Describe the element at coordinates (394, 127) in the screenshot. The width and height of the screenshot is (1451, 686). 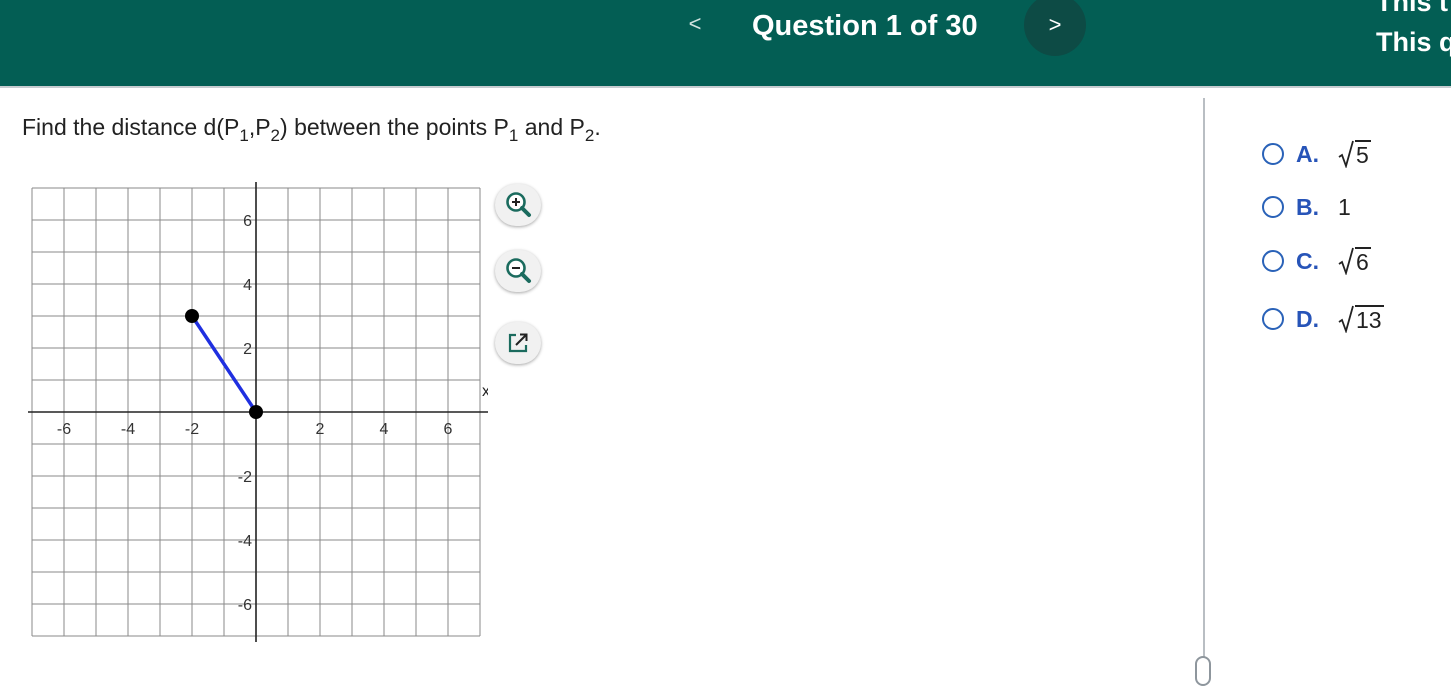
I see `question-text-3: ) between the points P` at that location.